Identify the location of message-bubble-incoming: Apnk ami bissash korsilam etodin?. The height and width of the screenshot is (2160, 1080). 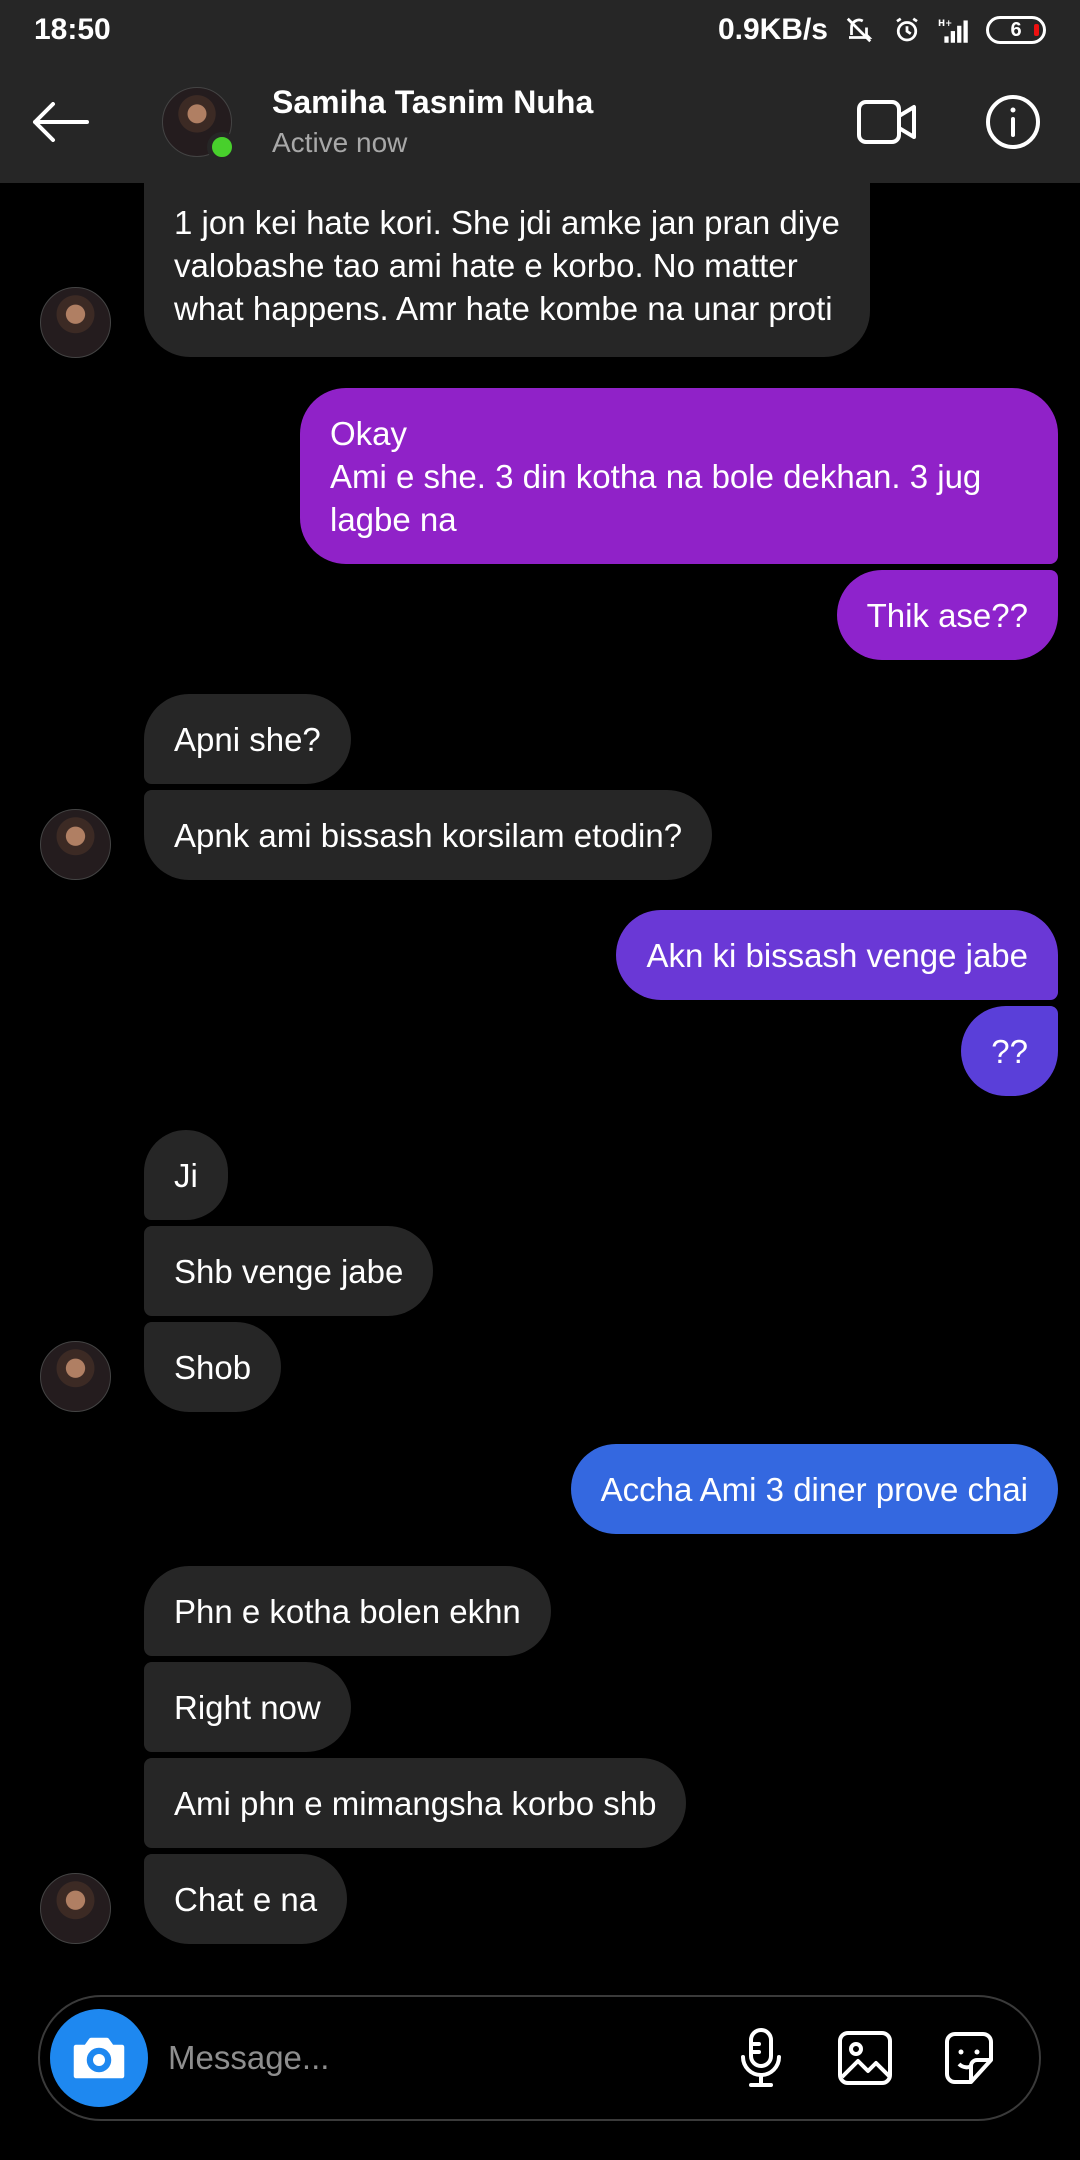
(428, 835).